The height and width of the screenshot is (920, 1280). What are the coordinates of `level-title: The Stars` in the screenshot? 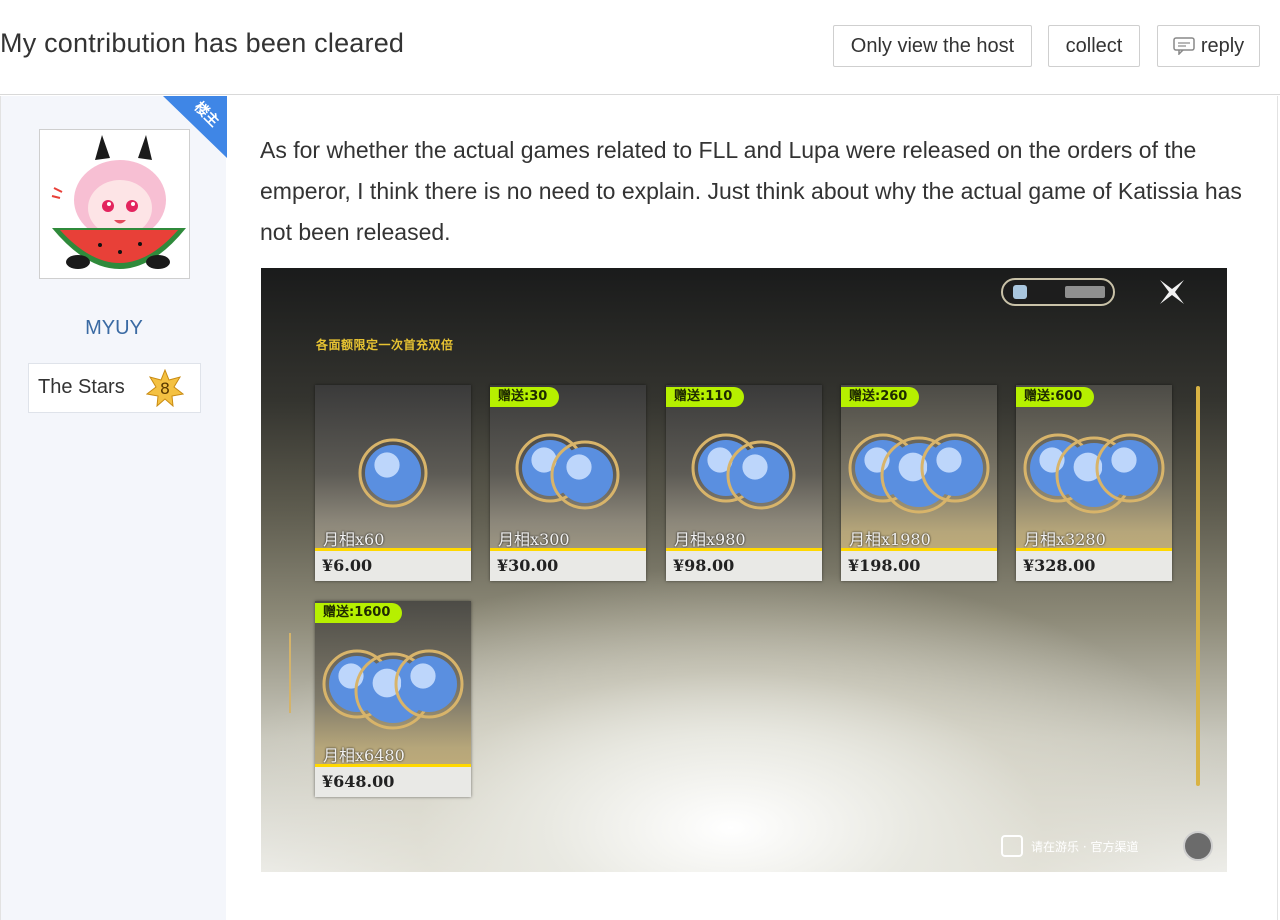 It's located at (81, 387).